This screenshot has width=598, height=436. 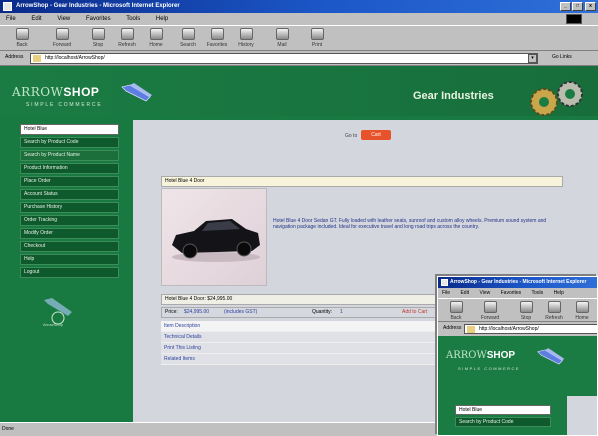 What do you see at coordinates (453, 96) in the screenshot?
I see `company-name: Gear Industries` at bounding box center [453, 96].